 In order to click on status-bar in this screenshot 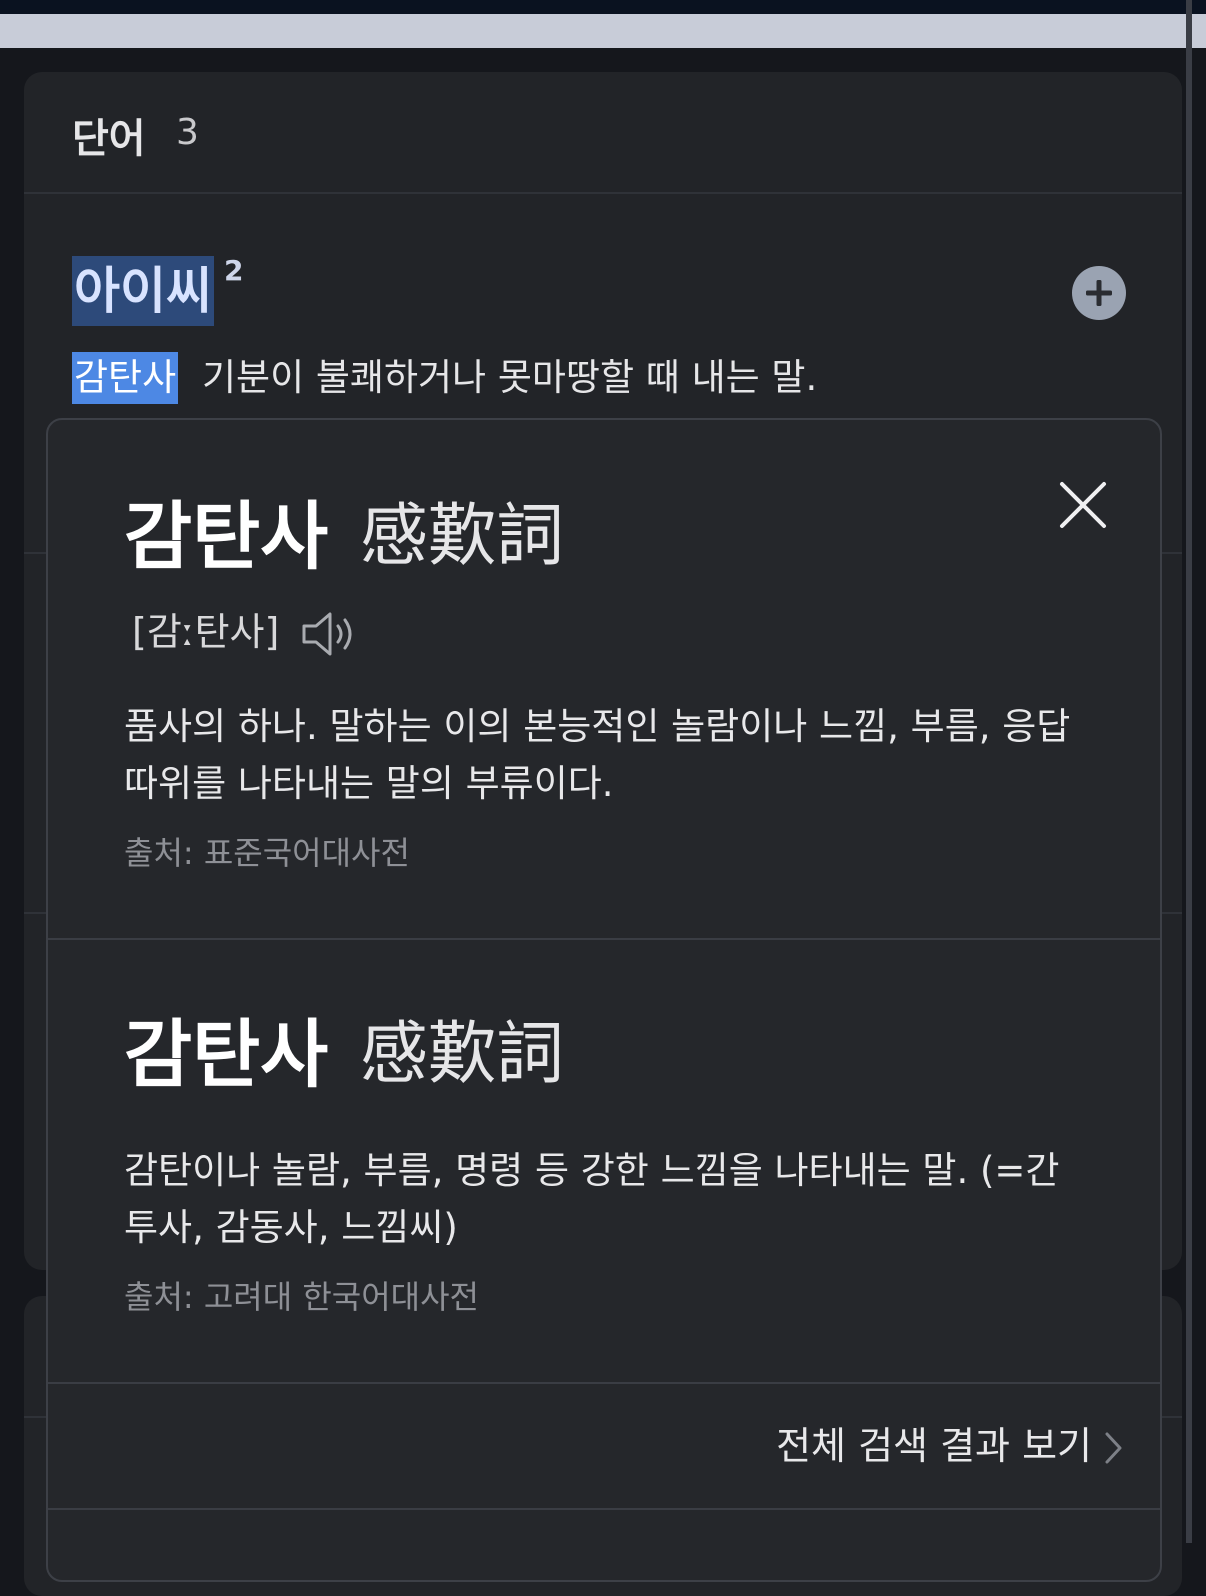, I will do `click(603, 7)`.